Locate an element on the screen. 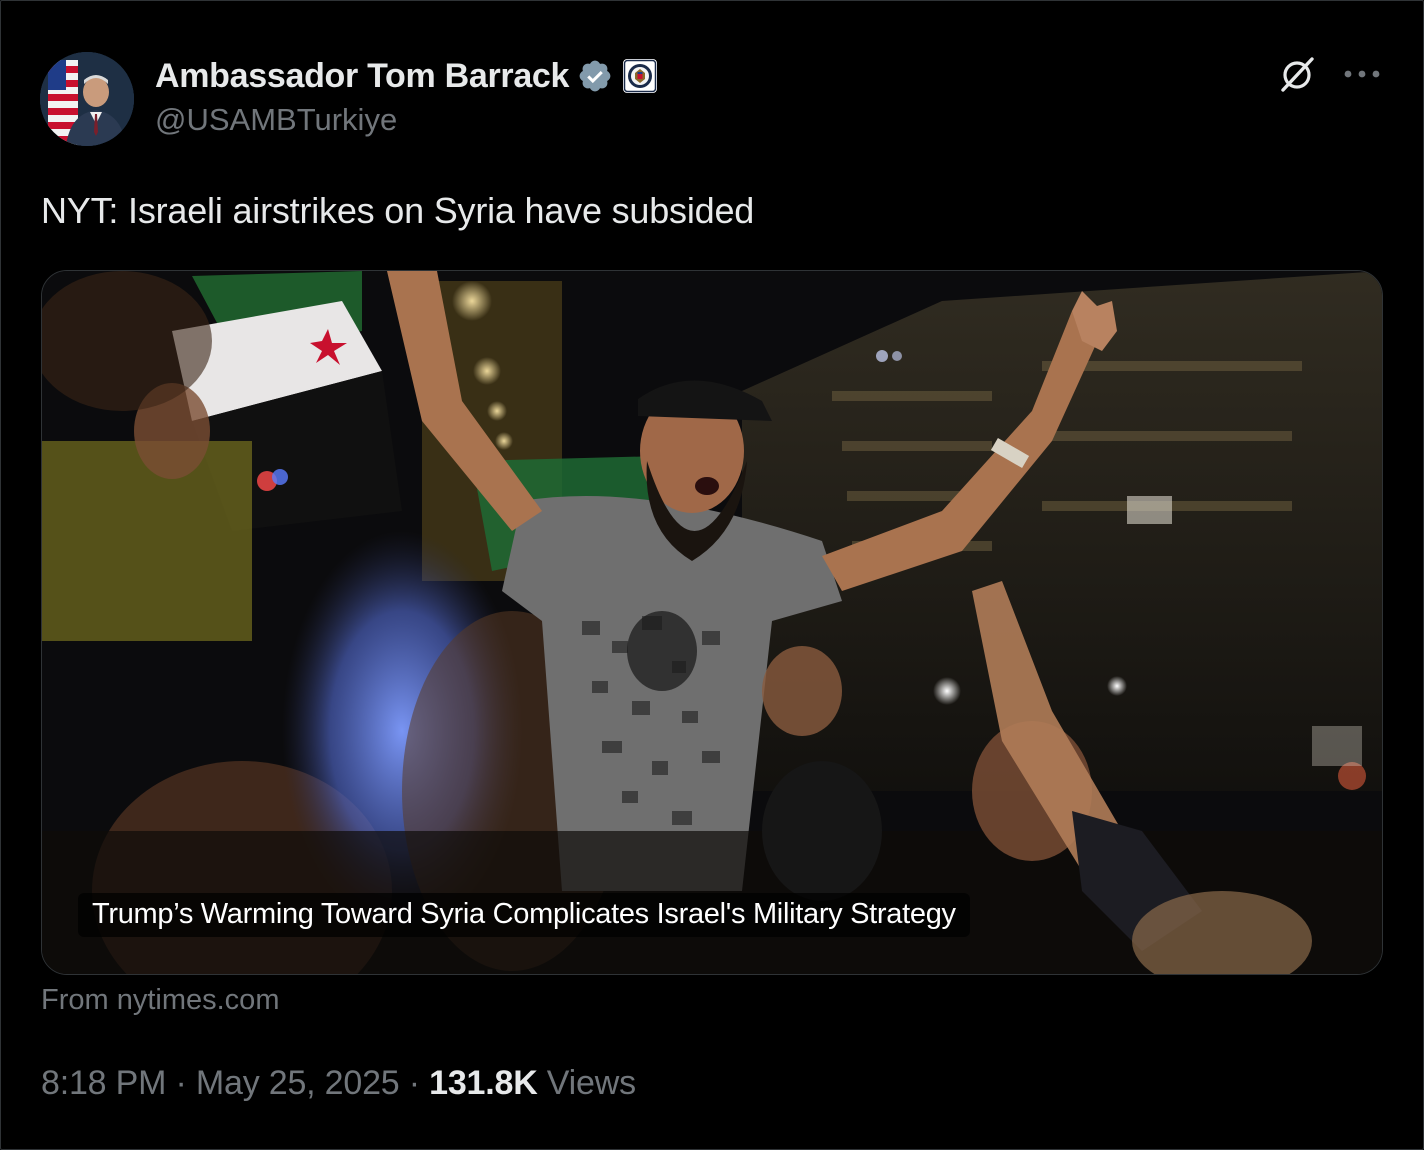 The height and width of the screenshot is (1150, 1424). tweet-date: May 25, 2025 is located at coordinates (298, 1083).